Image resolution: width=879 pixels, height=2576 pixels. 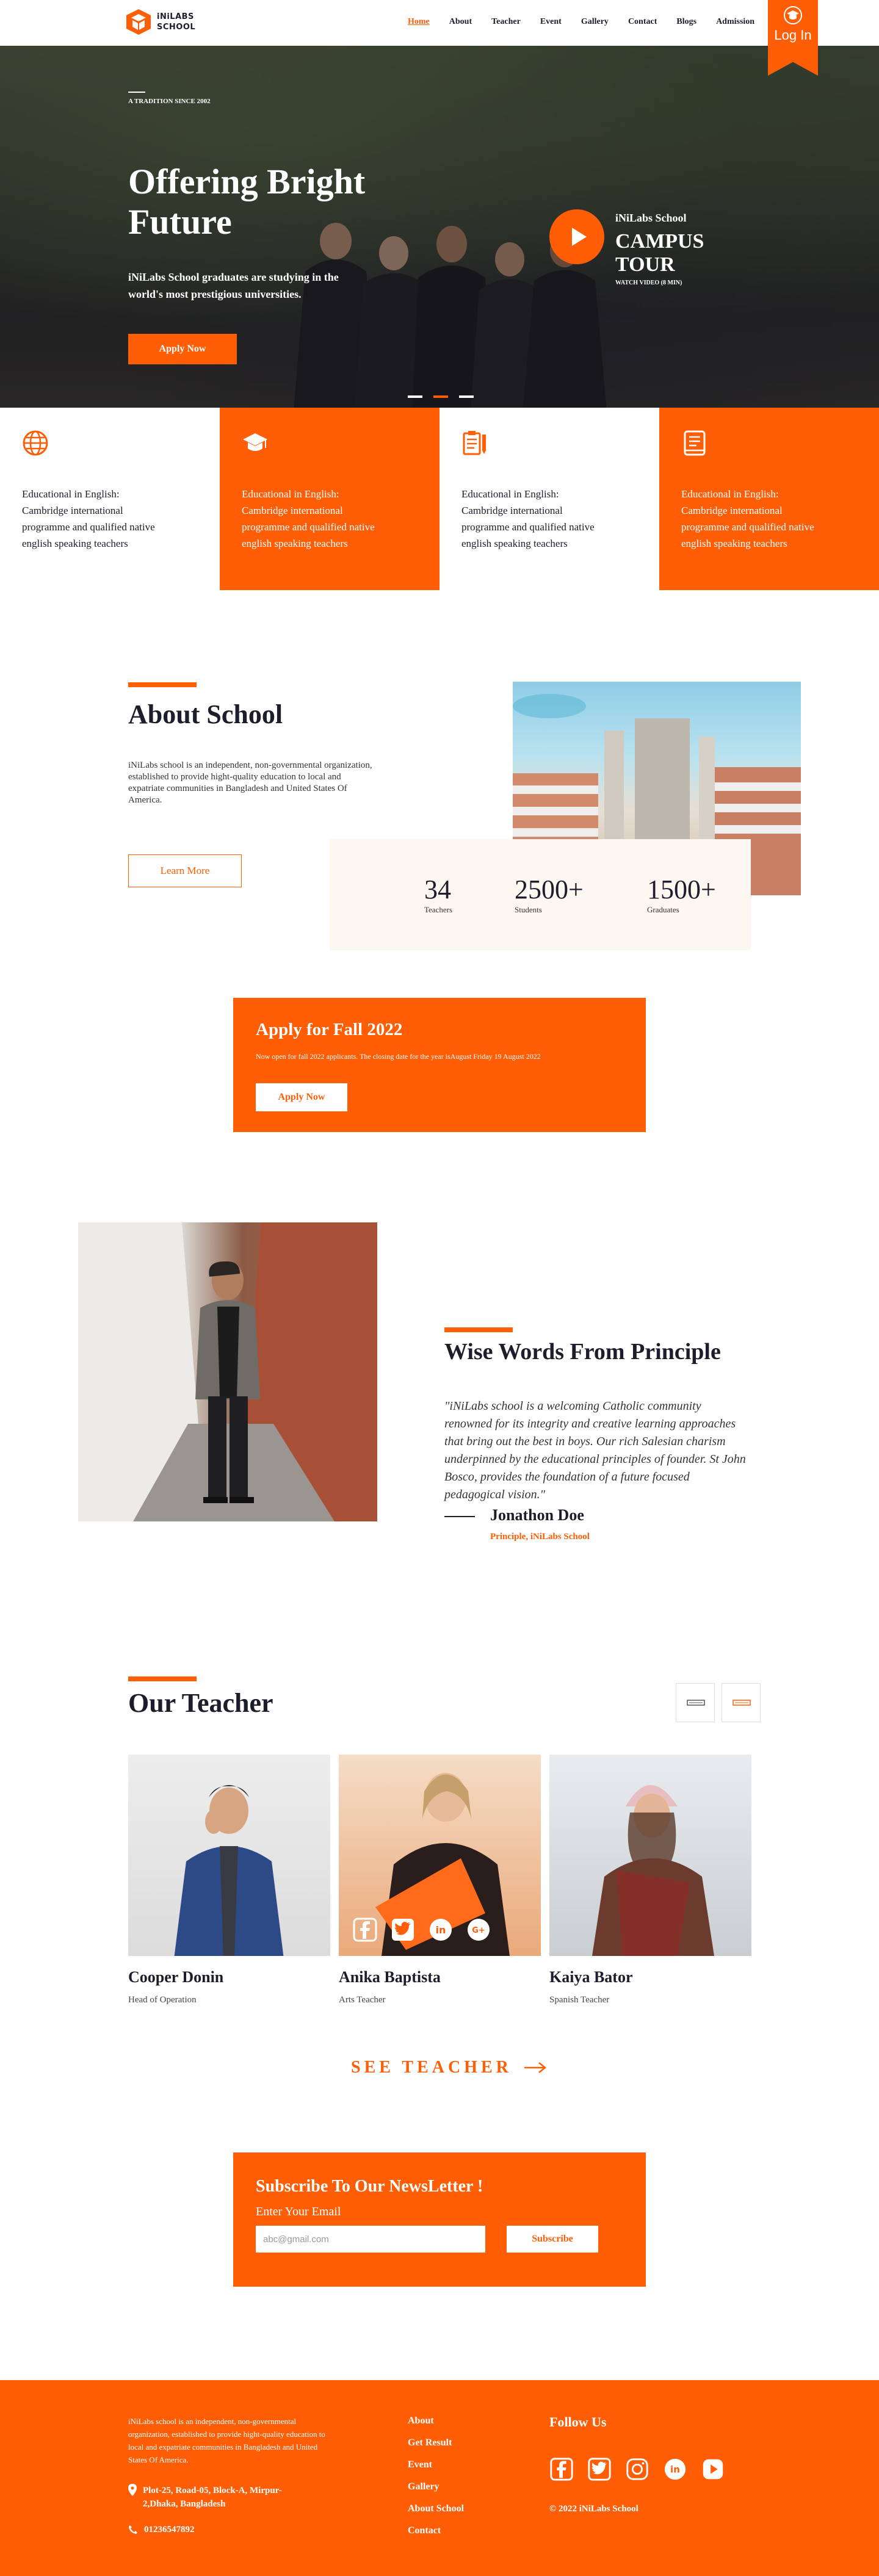 I want to click on hero-title: Offering Bright Future, so click(x=247, y=202).